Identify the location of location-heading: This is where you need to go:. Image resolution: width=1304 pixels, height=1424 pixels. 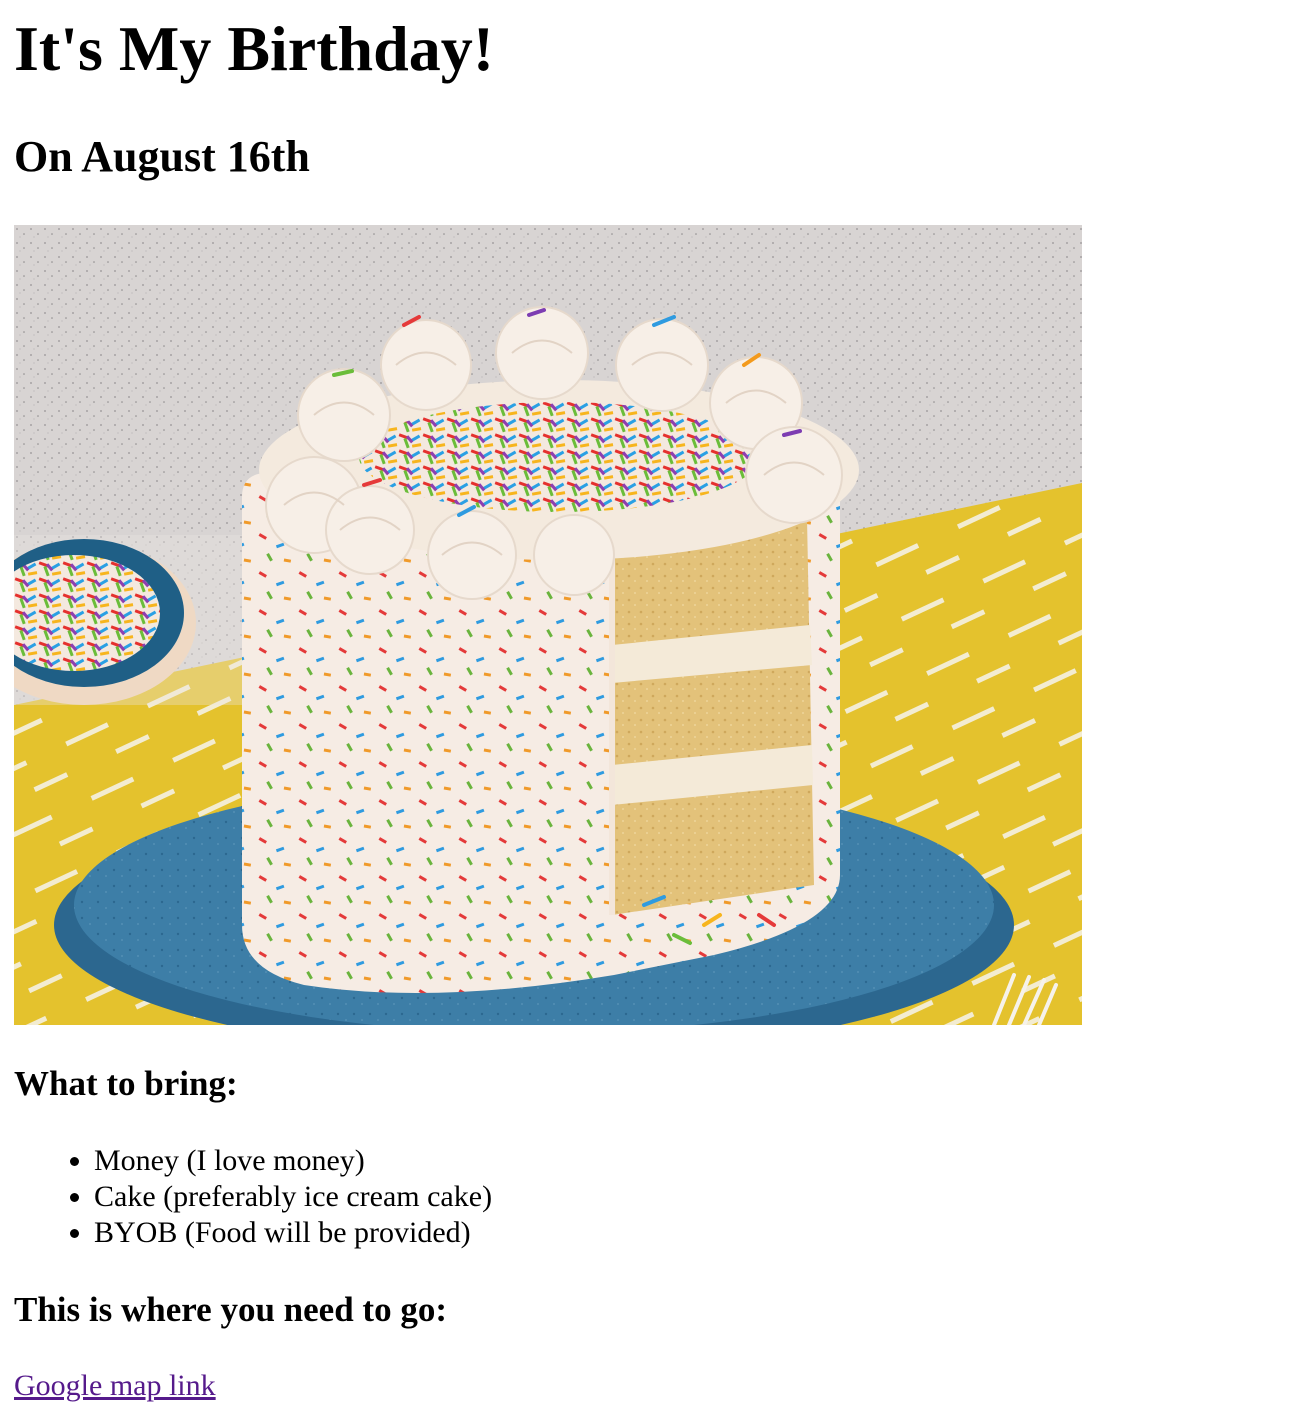
(230, 1309).